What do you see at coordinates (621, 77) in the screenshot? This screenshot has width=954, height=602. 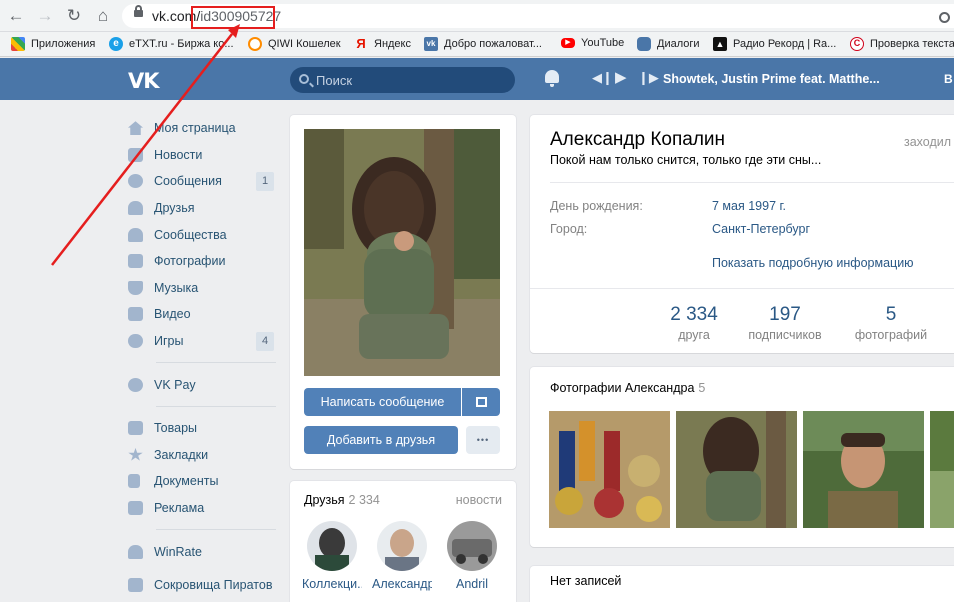 I see `play-icon: ▶` at bounding box center [621, 77].